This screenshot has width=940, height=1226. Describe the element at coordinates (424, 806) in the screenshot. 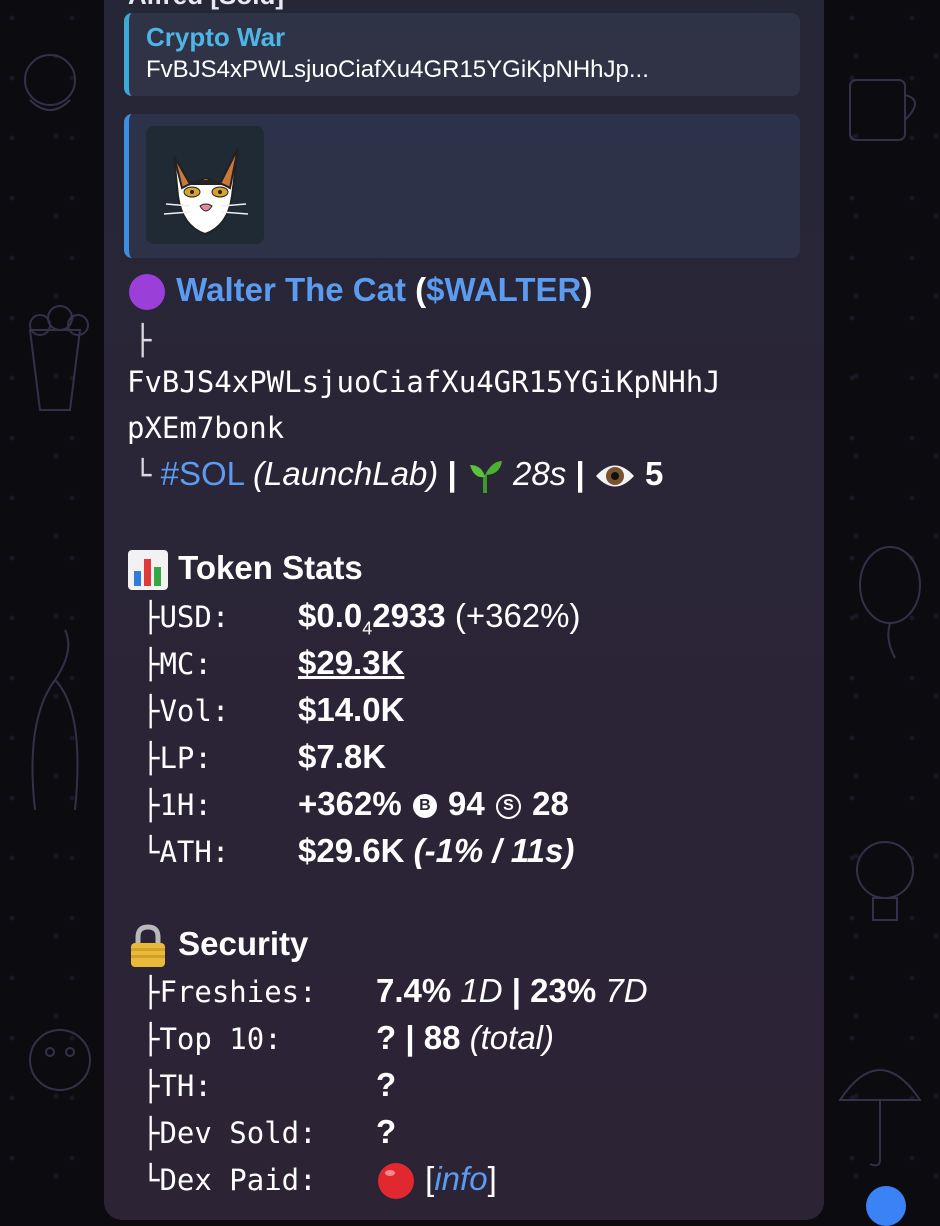

I see `buys-icon: B` at that location.